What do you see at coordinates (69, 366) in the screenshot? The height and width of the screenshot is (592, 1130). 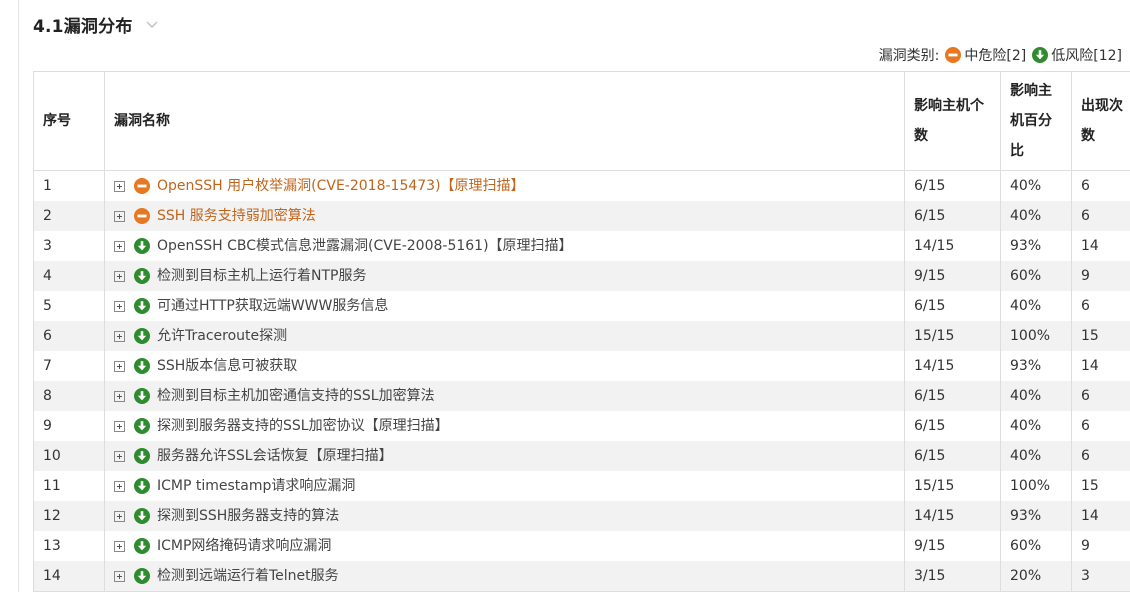 I see `row-index: 7` at bounding box center [69, 366].